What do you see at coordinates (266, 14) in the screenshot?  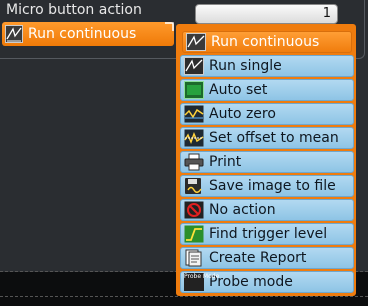 I see `value-field: 1` at bounding box center [266, 14].